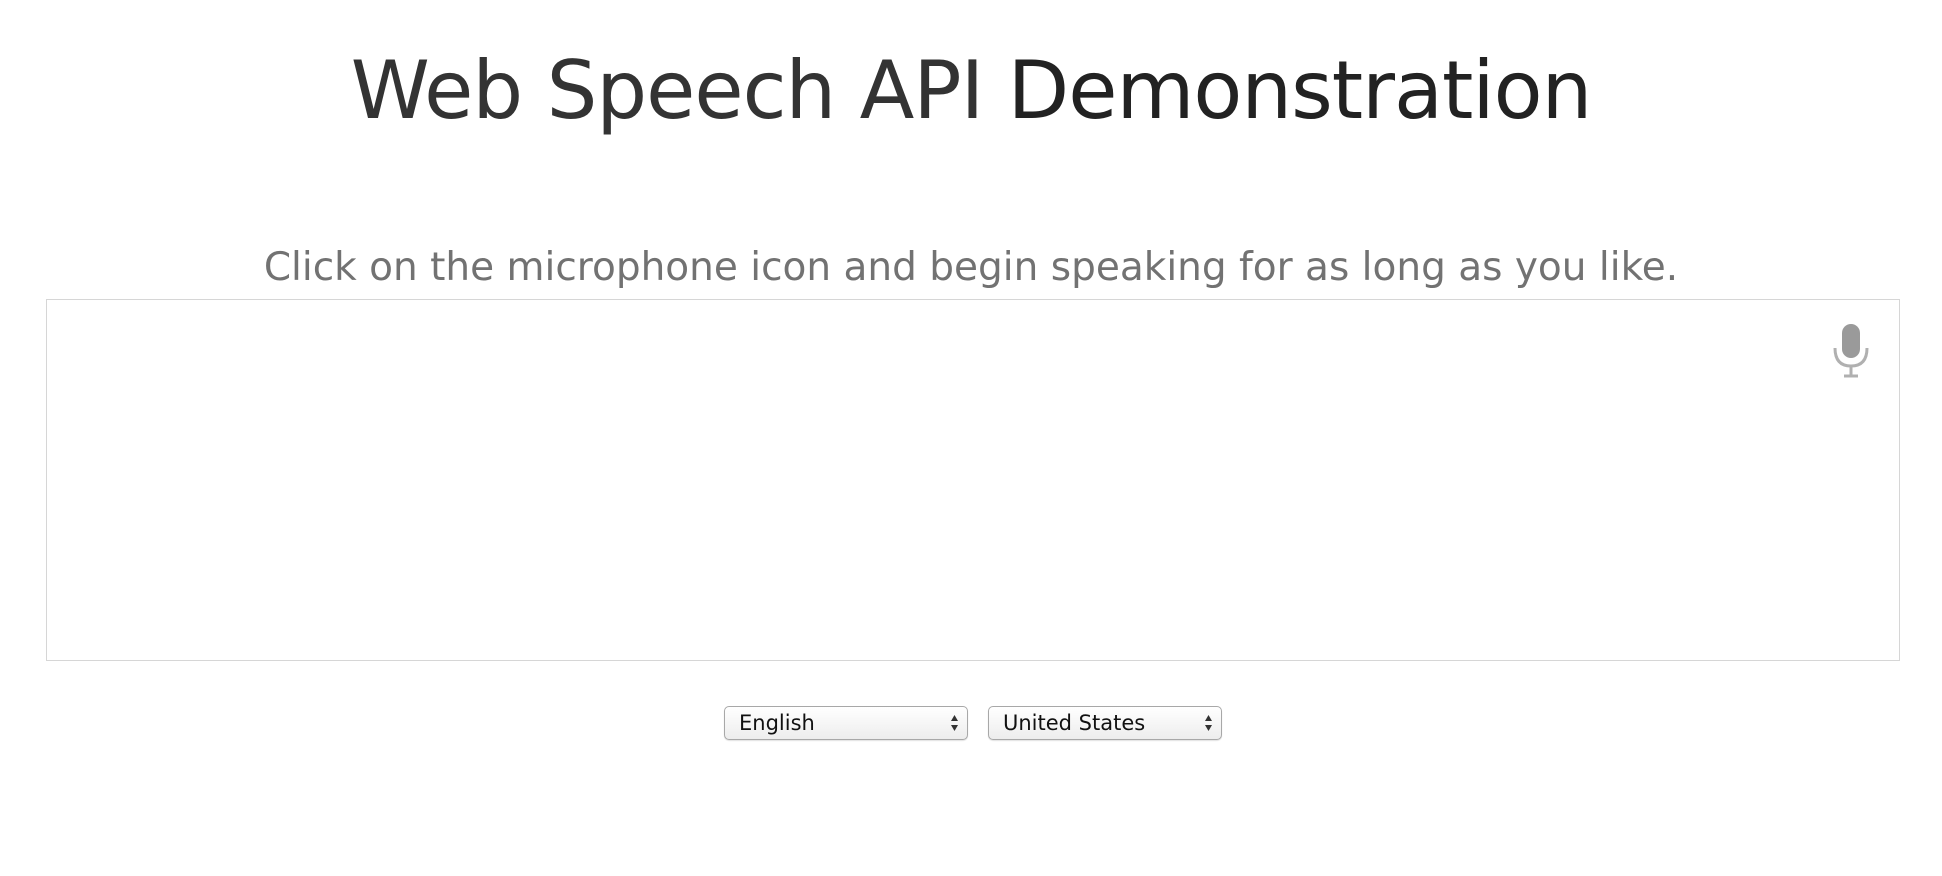  Describe the element at coordinates (777, 723) in the screenshot. I see `language-select-value: English` at that location.